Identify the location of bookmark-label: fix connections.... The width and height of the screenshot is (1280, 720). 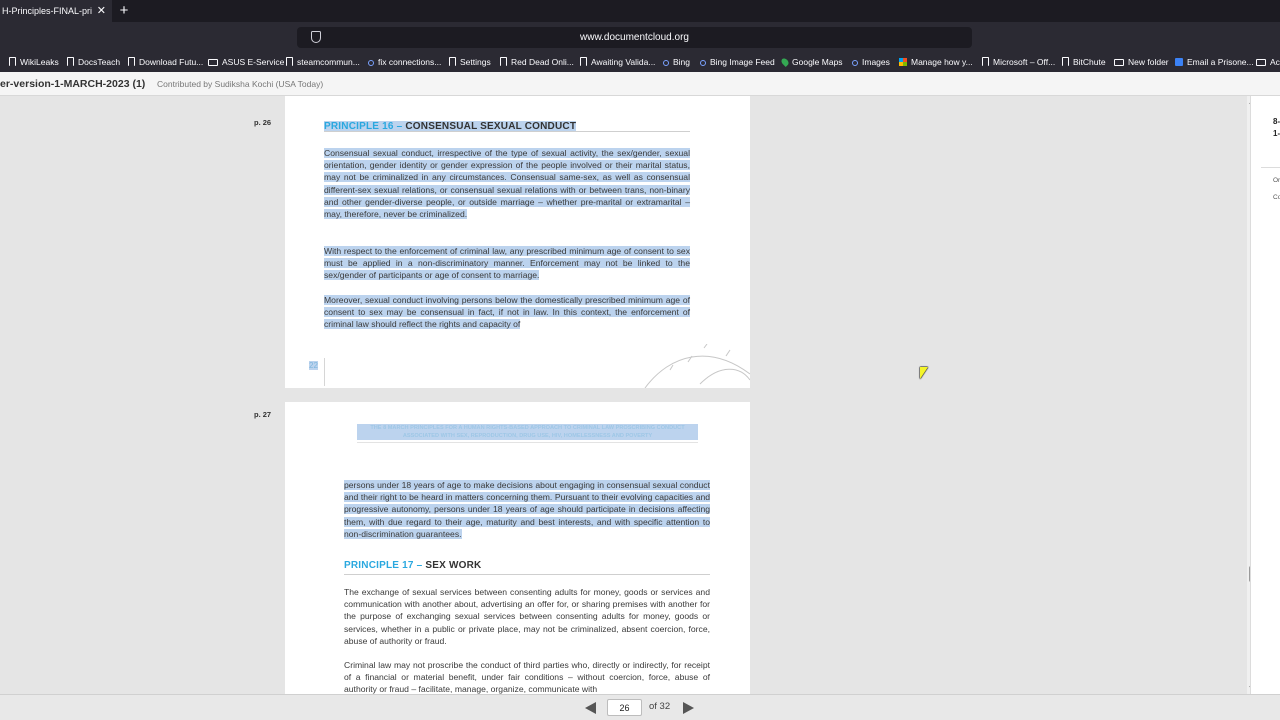
(410, 62).